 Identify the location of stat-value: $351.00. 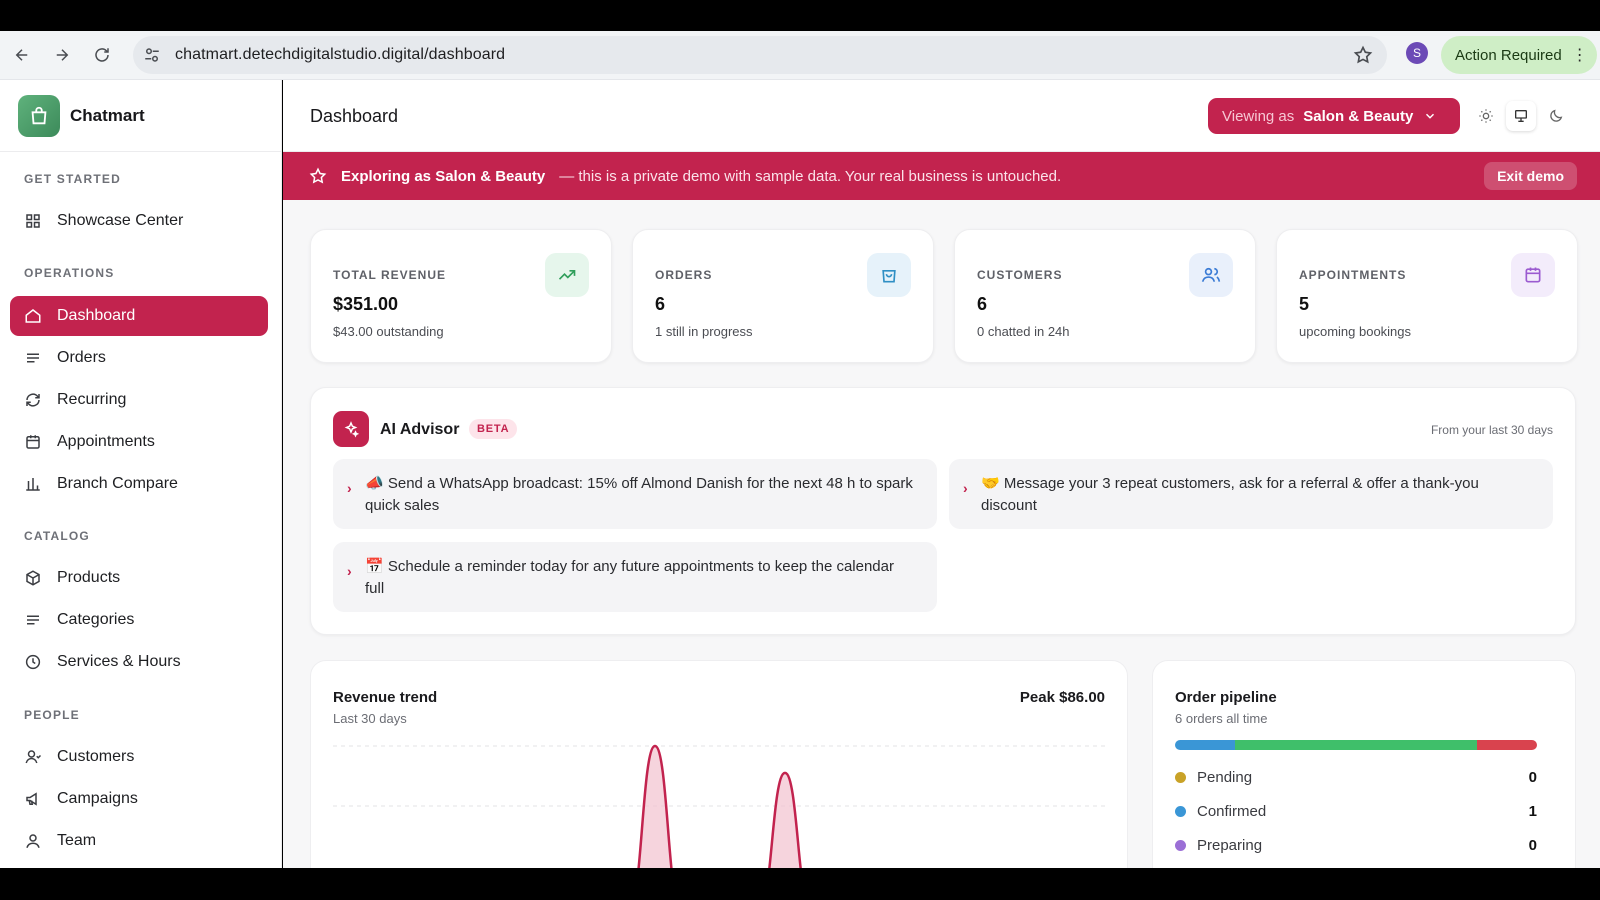
(366, 304).